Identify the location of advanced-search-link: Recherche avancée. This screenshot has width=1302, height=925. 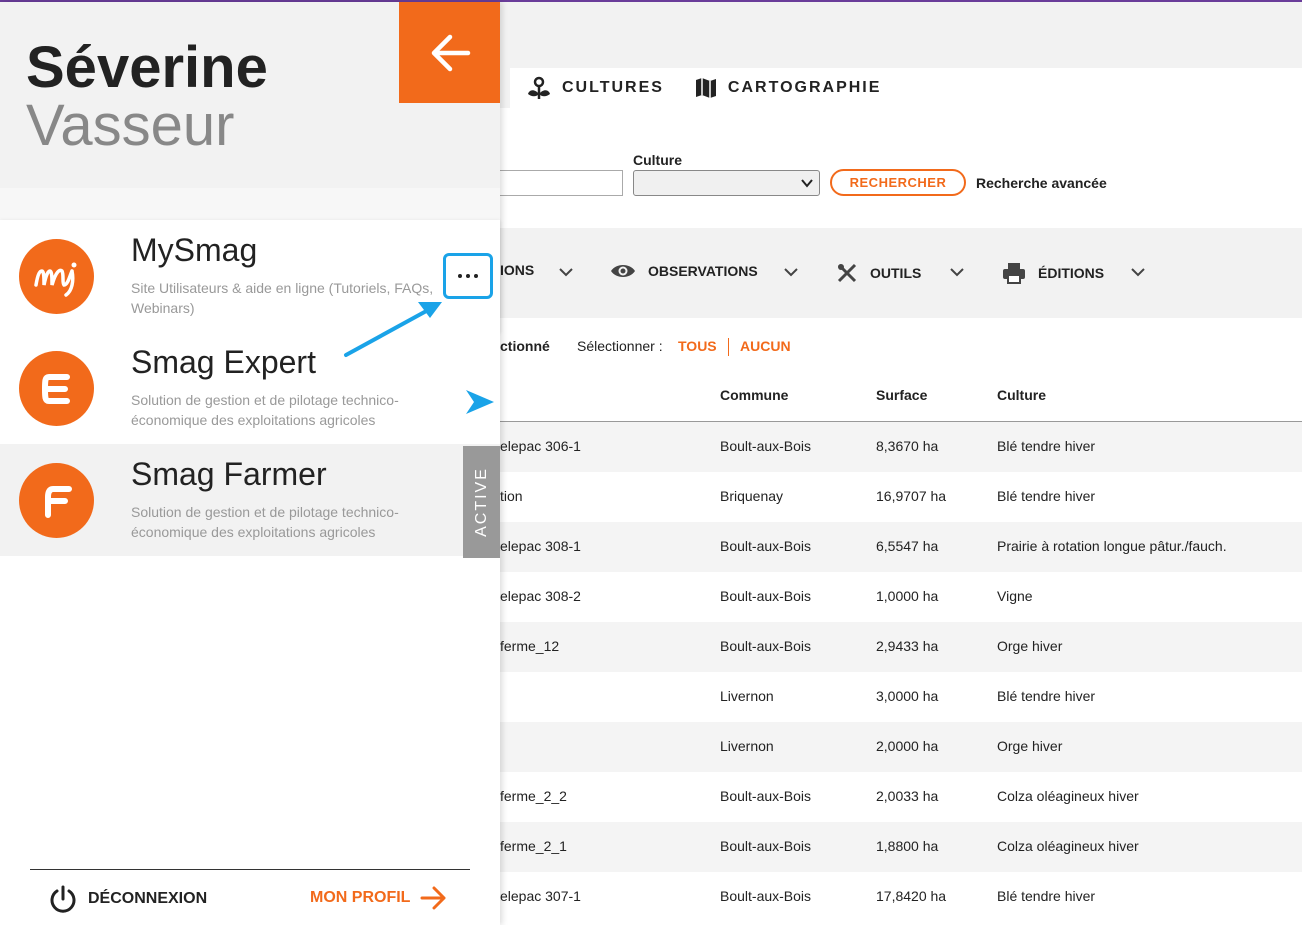
(1041, 183).